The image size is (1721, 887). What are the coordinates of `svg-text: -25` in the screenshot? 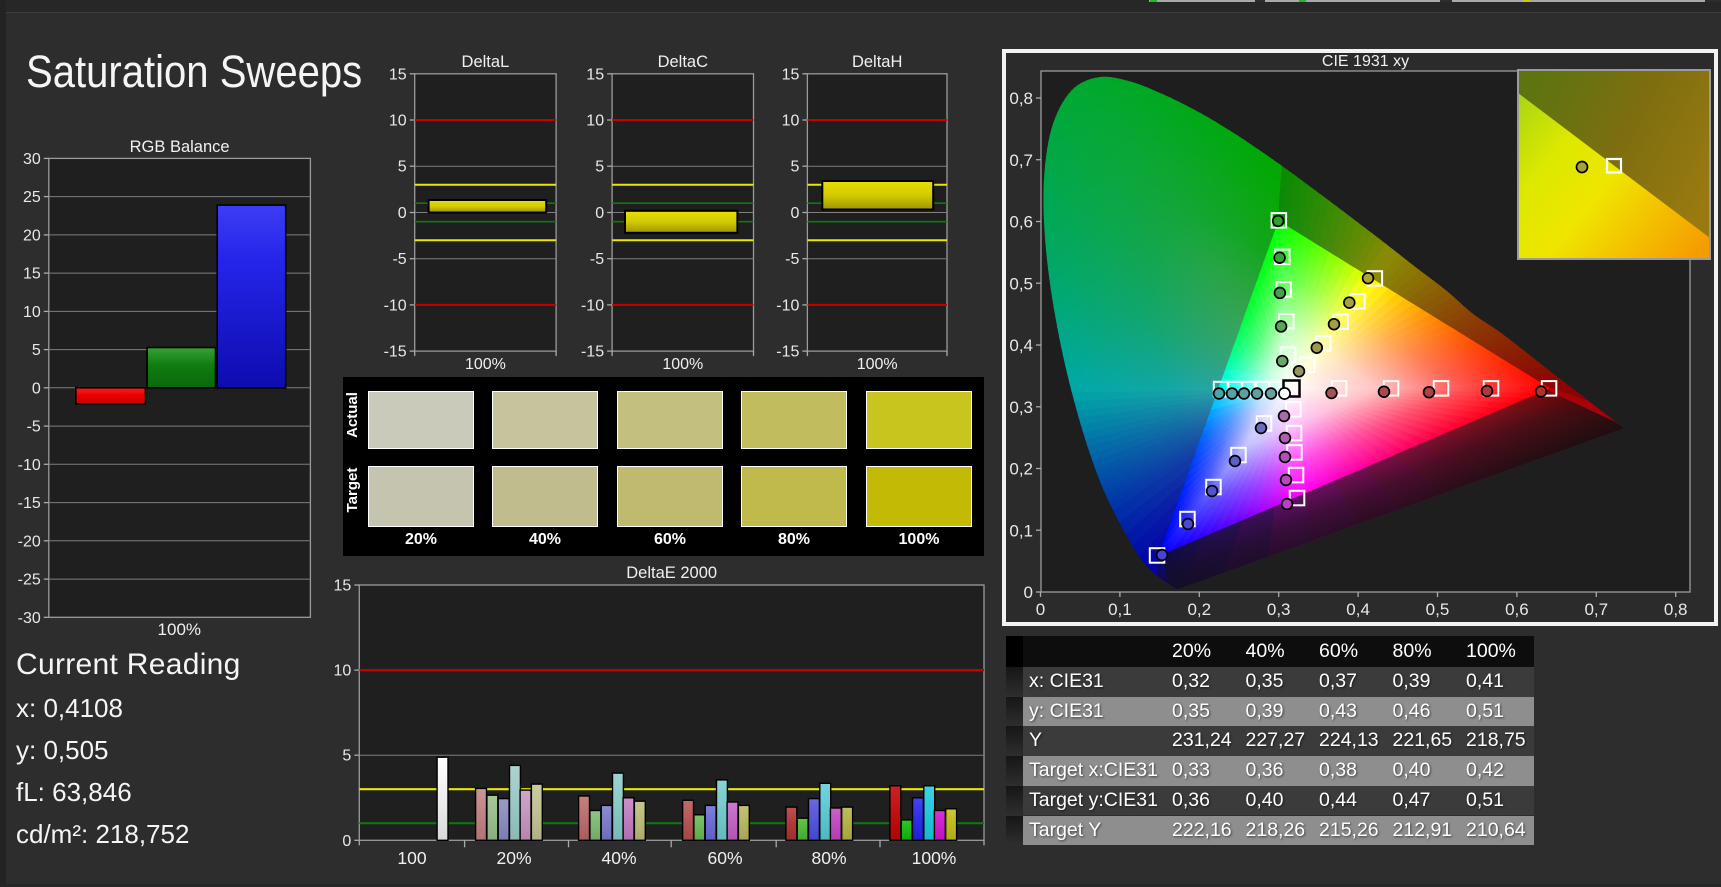 It's located at (29, 580).